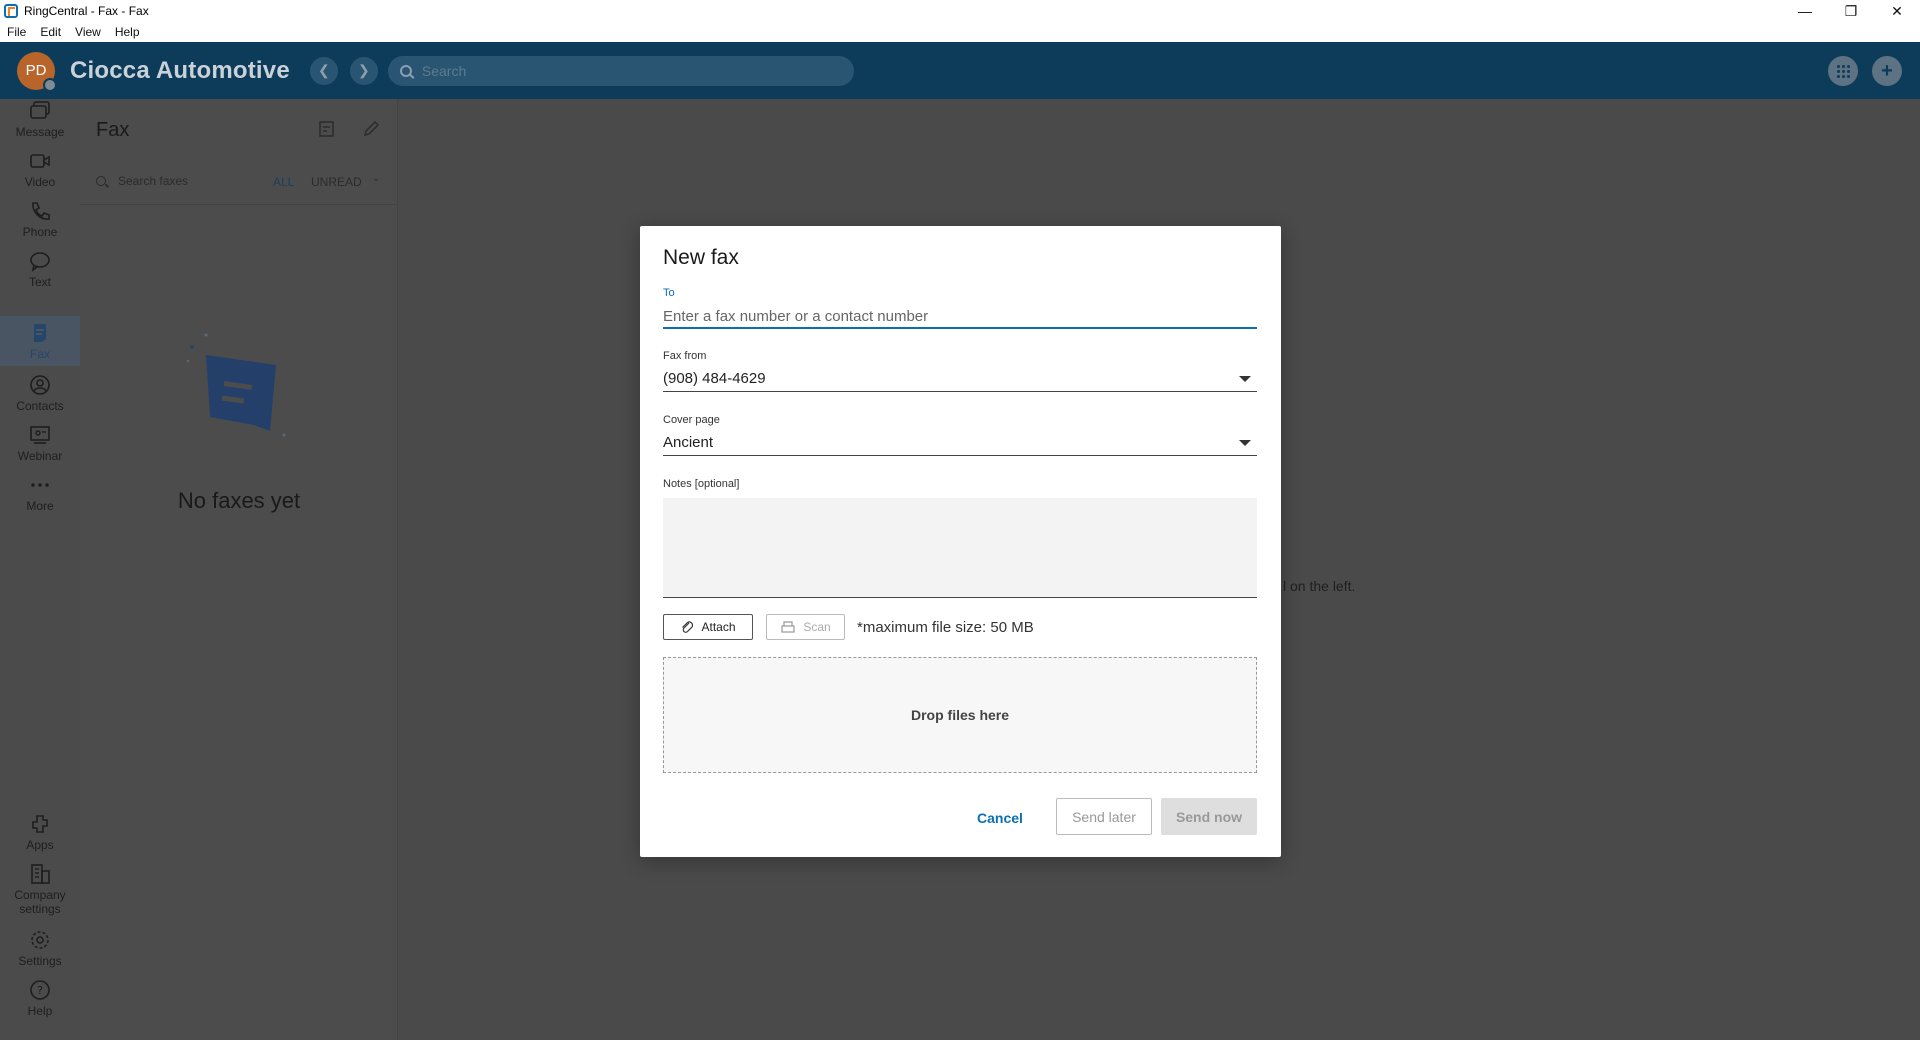  I want to click on chevron-down-icon: ⌄, so click(376, 178).